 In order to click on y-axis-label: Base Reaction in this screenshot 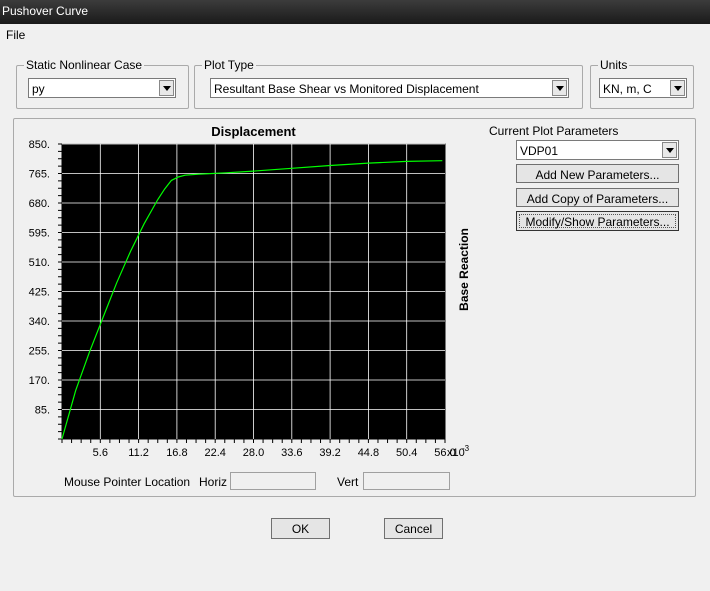, I will do `click(464, 269)`.